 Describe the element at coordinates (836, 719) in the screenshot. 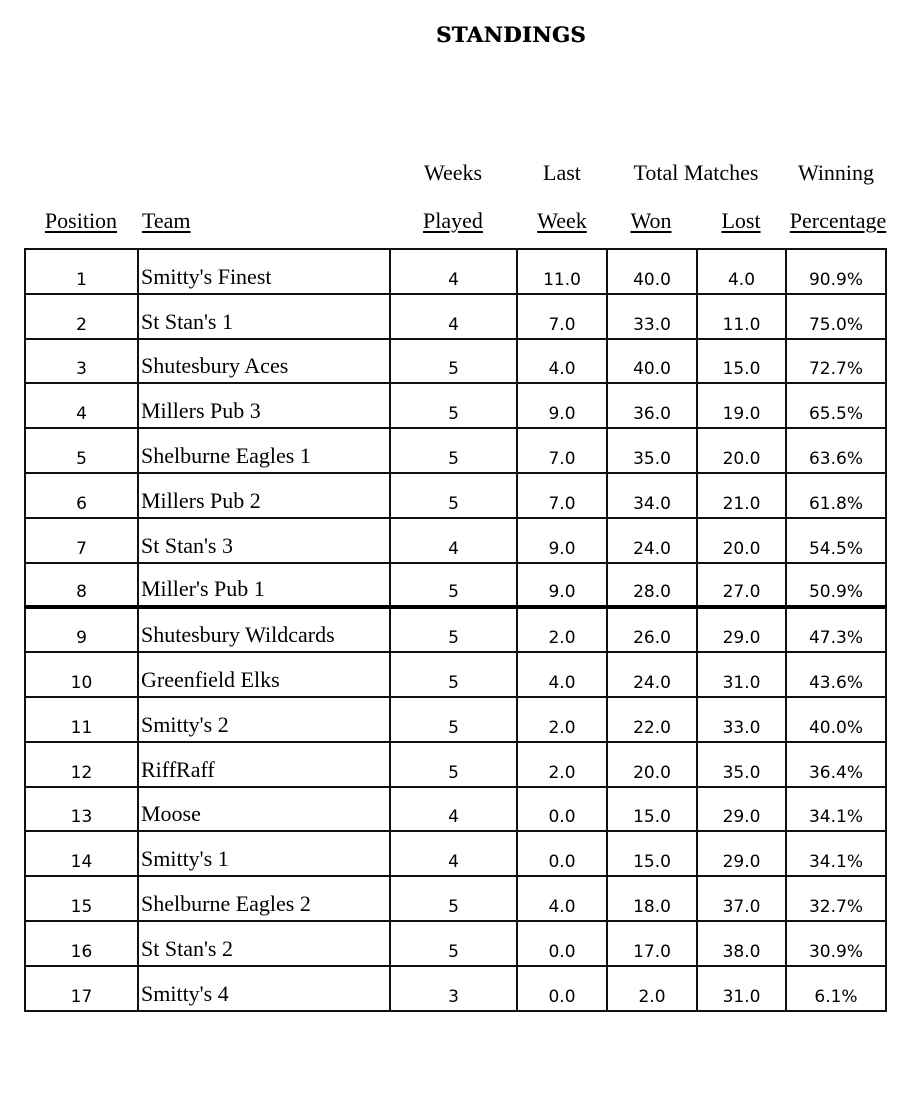

I see `cell-winning-percentage: 40.0%` at that location.